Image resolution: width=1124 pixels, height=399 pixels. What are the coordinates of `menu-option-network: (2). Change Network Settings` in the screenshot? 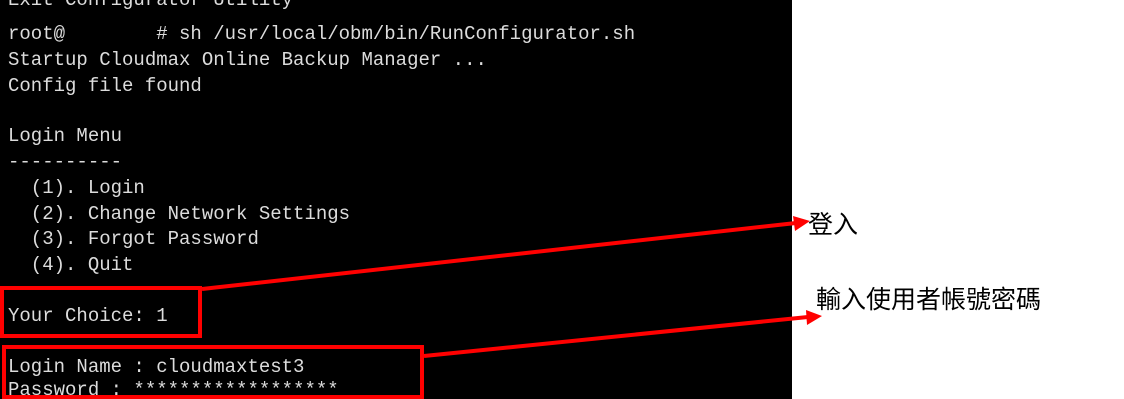 It's located at (179, 214).